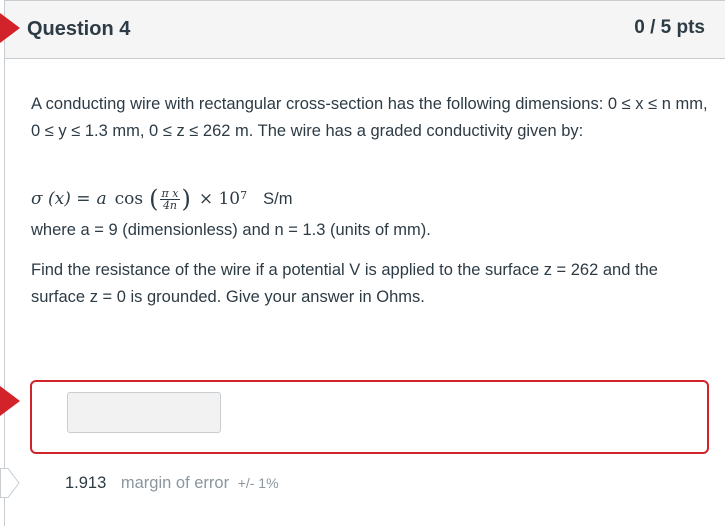 The image size is (725, 526). I want to click on formula-fraction: π x 4n, so click(170, 199).